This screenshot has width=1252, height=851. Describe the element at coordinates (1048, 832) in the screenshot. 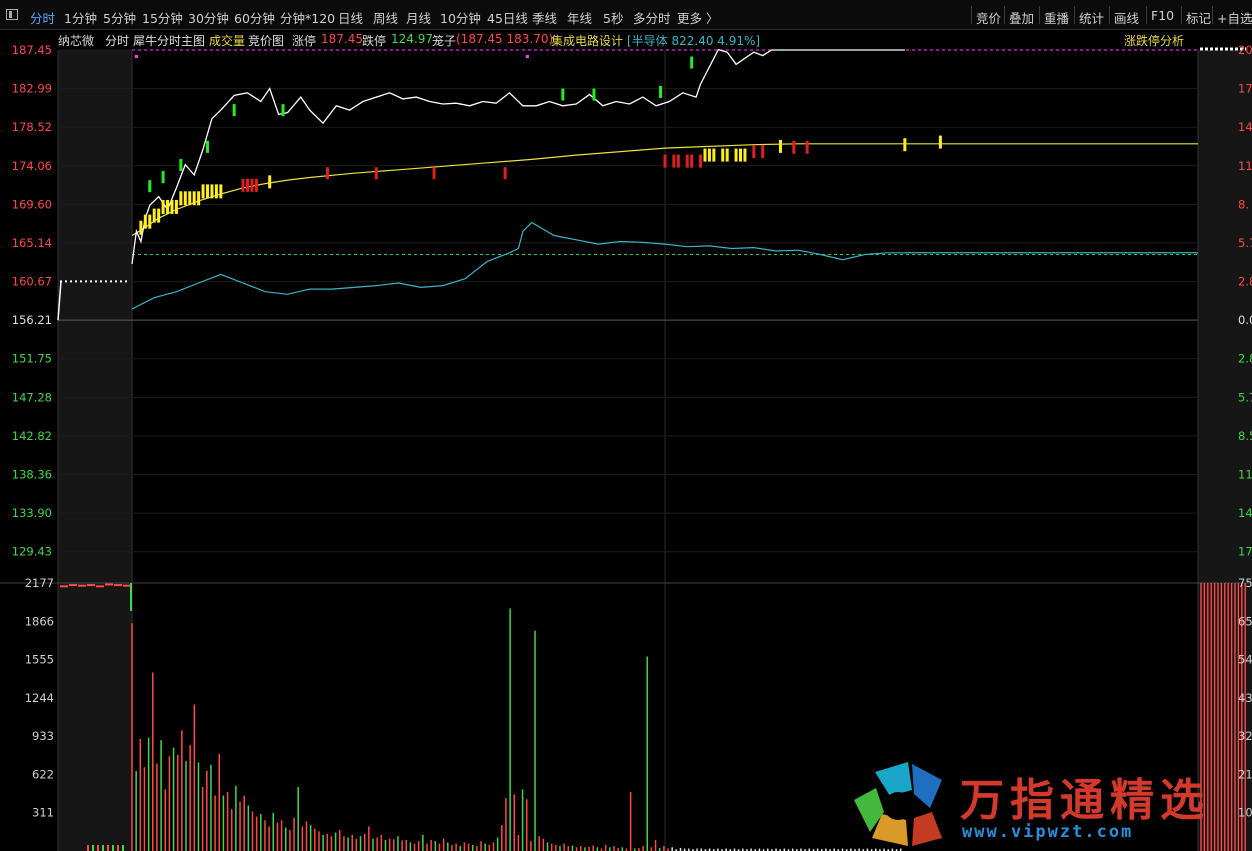

I see `watermark-url: www.vipwzt.com` at that location.